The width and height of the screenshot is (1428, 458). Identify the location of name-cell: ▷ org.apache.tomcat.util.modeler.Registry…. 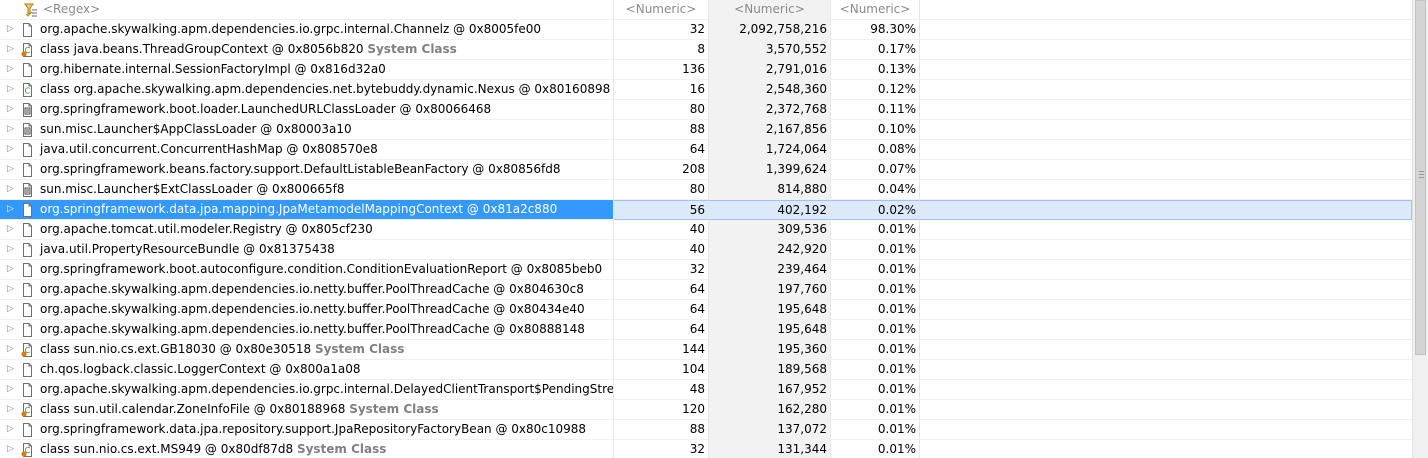
(307, 230).